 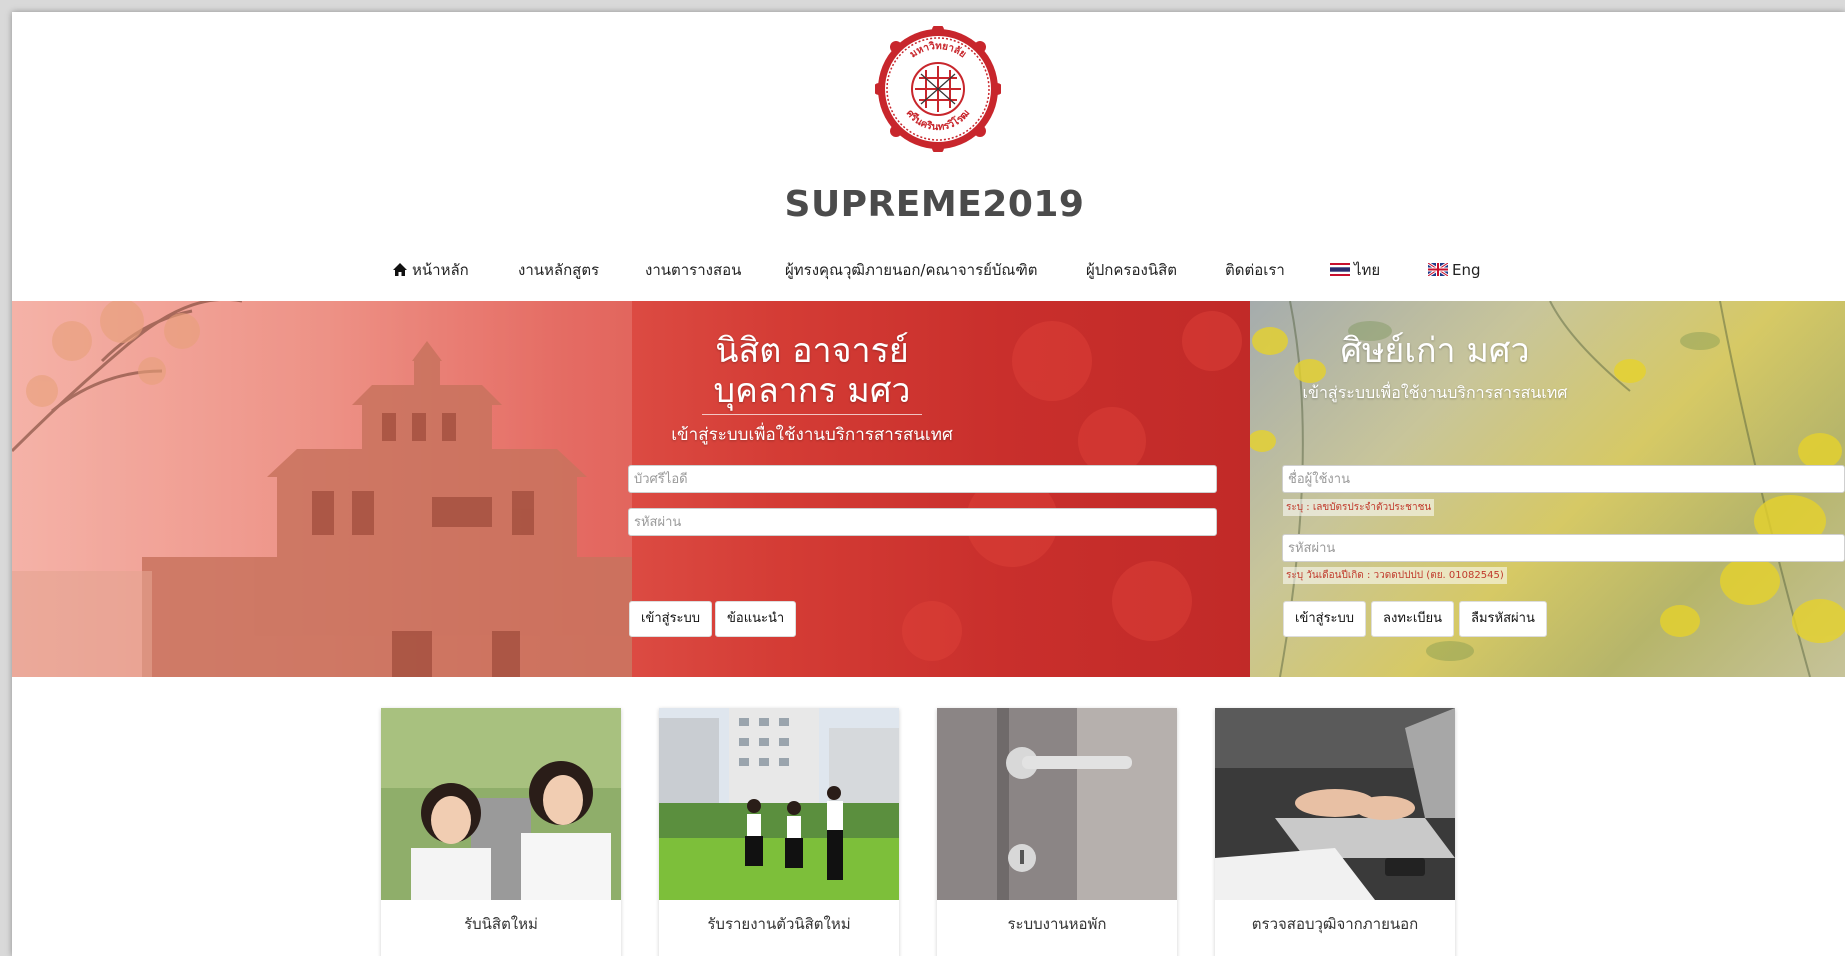 What do you see at coordinates (1057, 924) in the screenshot?
I see `card-label: ระบบงานหอพัก` at bounding box center [1057, 924].